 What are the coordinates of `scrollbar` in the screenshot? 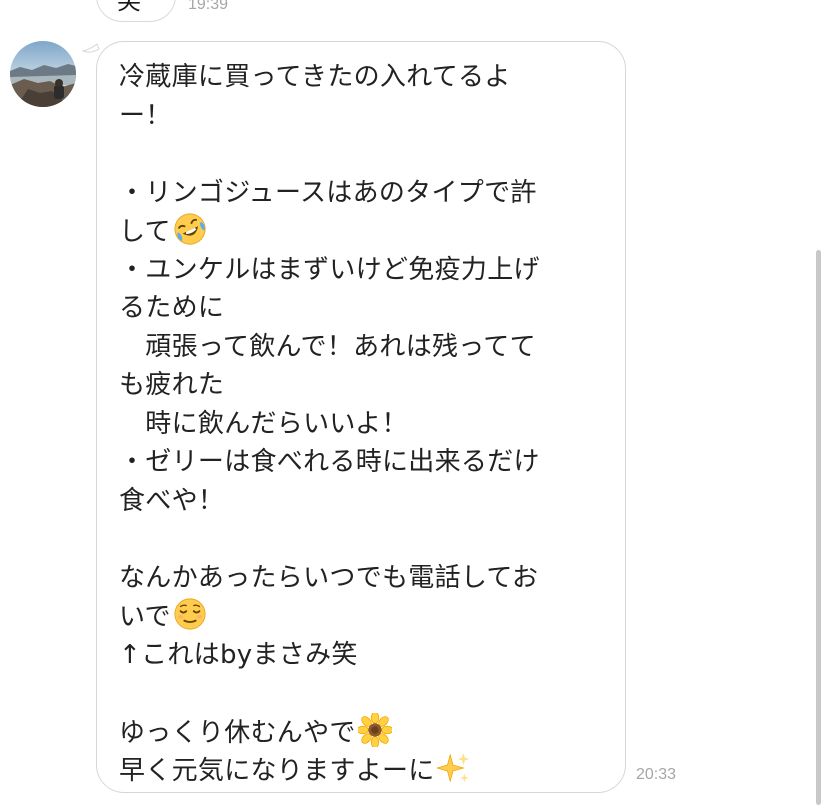 It's located at (818, 527).